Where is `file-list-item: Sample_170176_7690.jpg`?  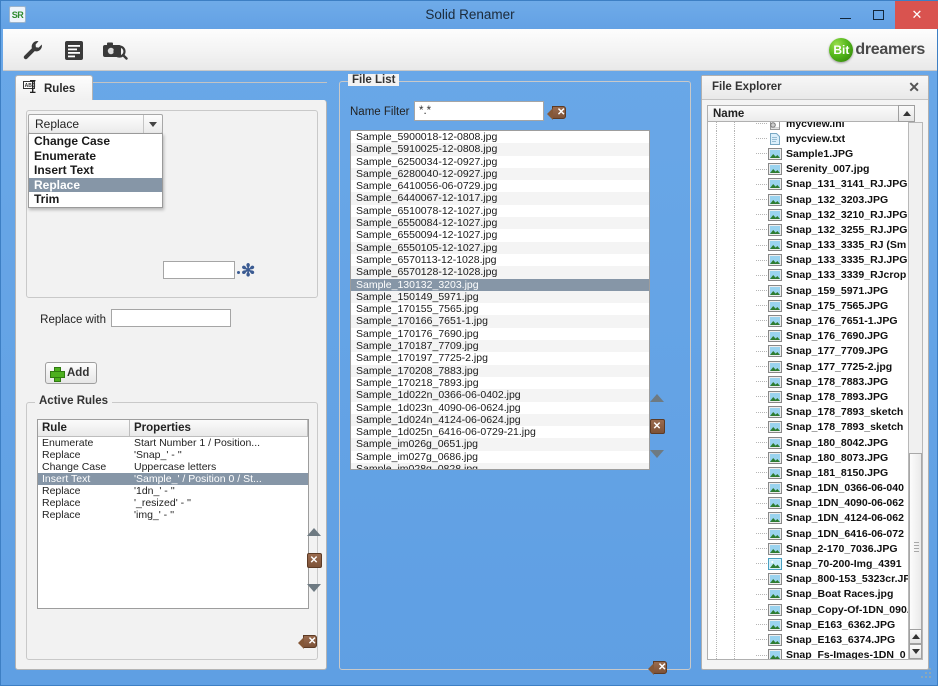
file-list-item: Sample_170176_7690.jpg is located at coordinates (500, 334).